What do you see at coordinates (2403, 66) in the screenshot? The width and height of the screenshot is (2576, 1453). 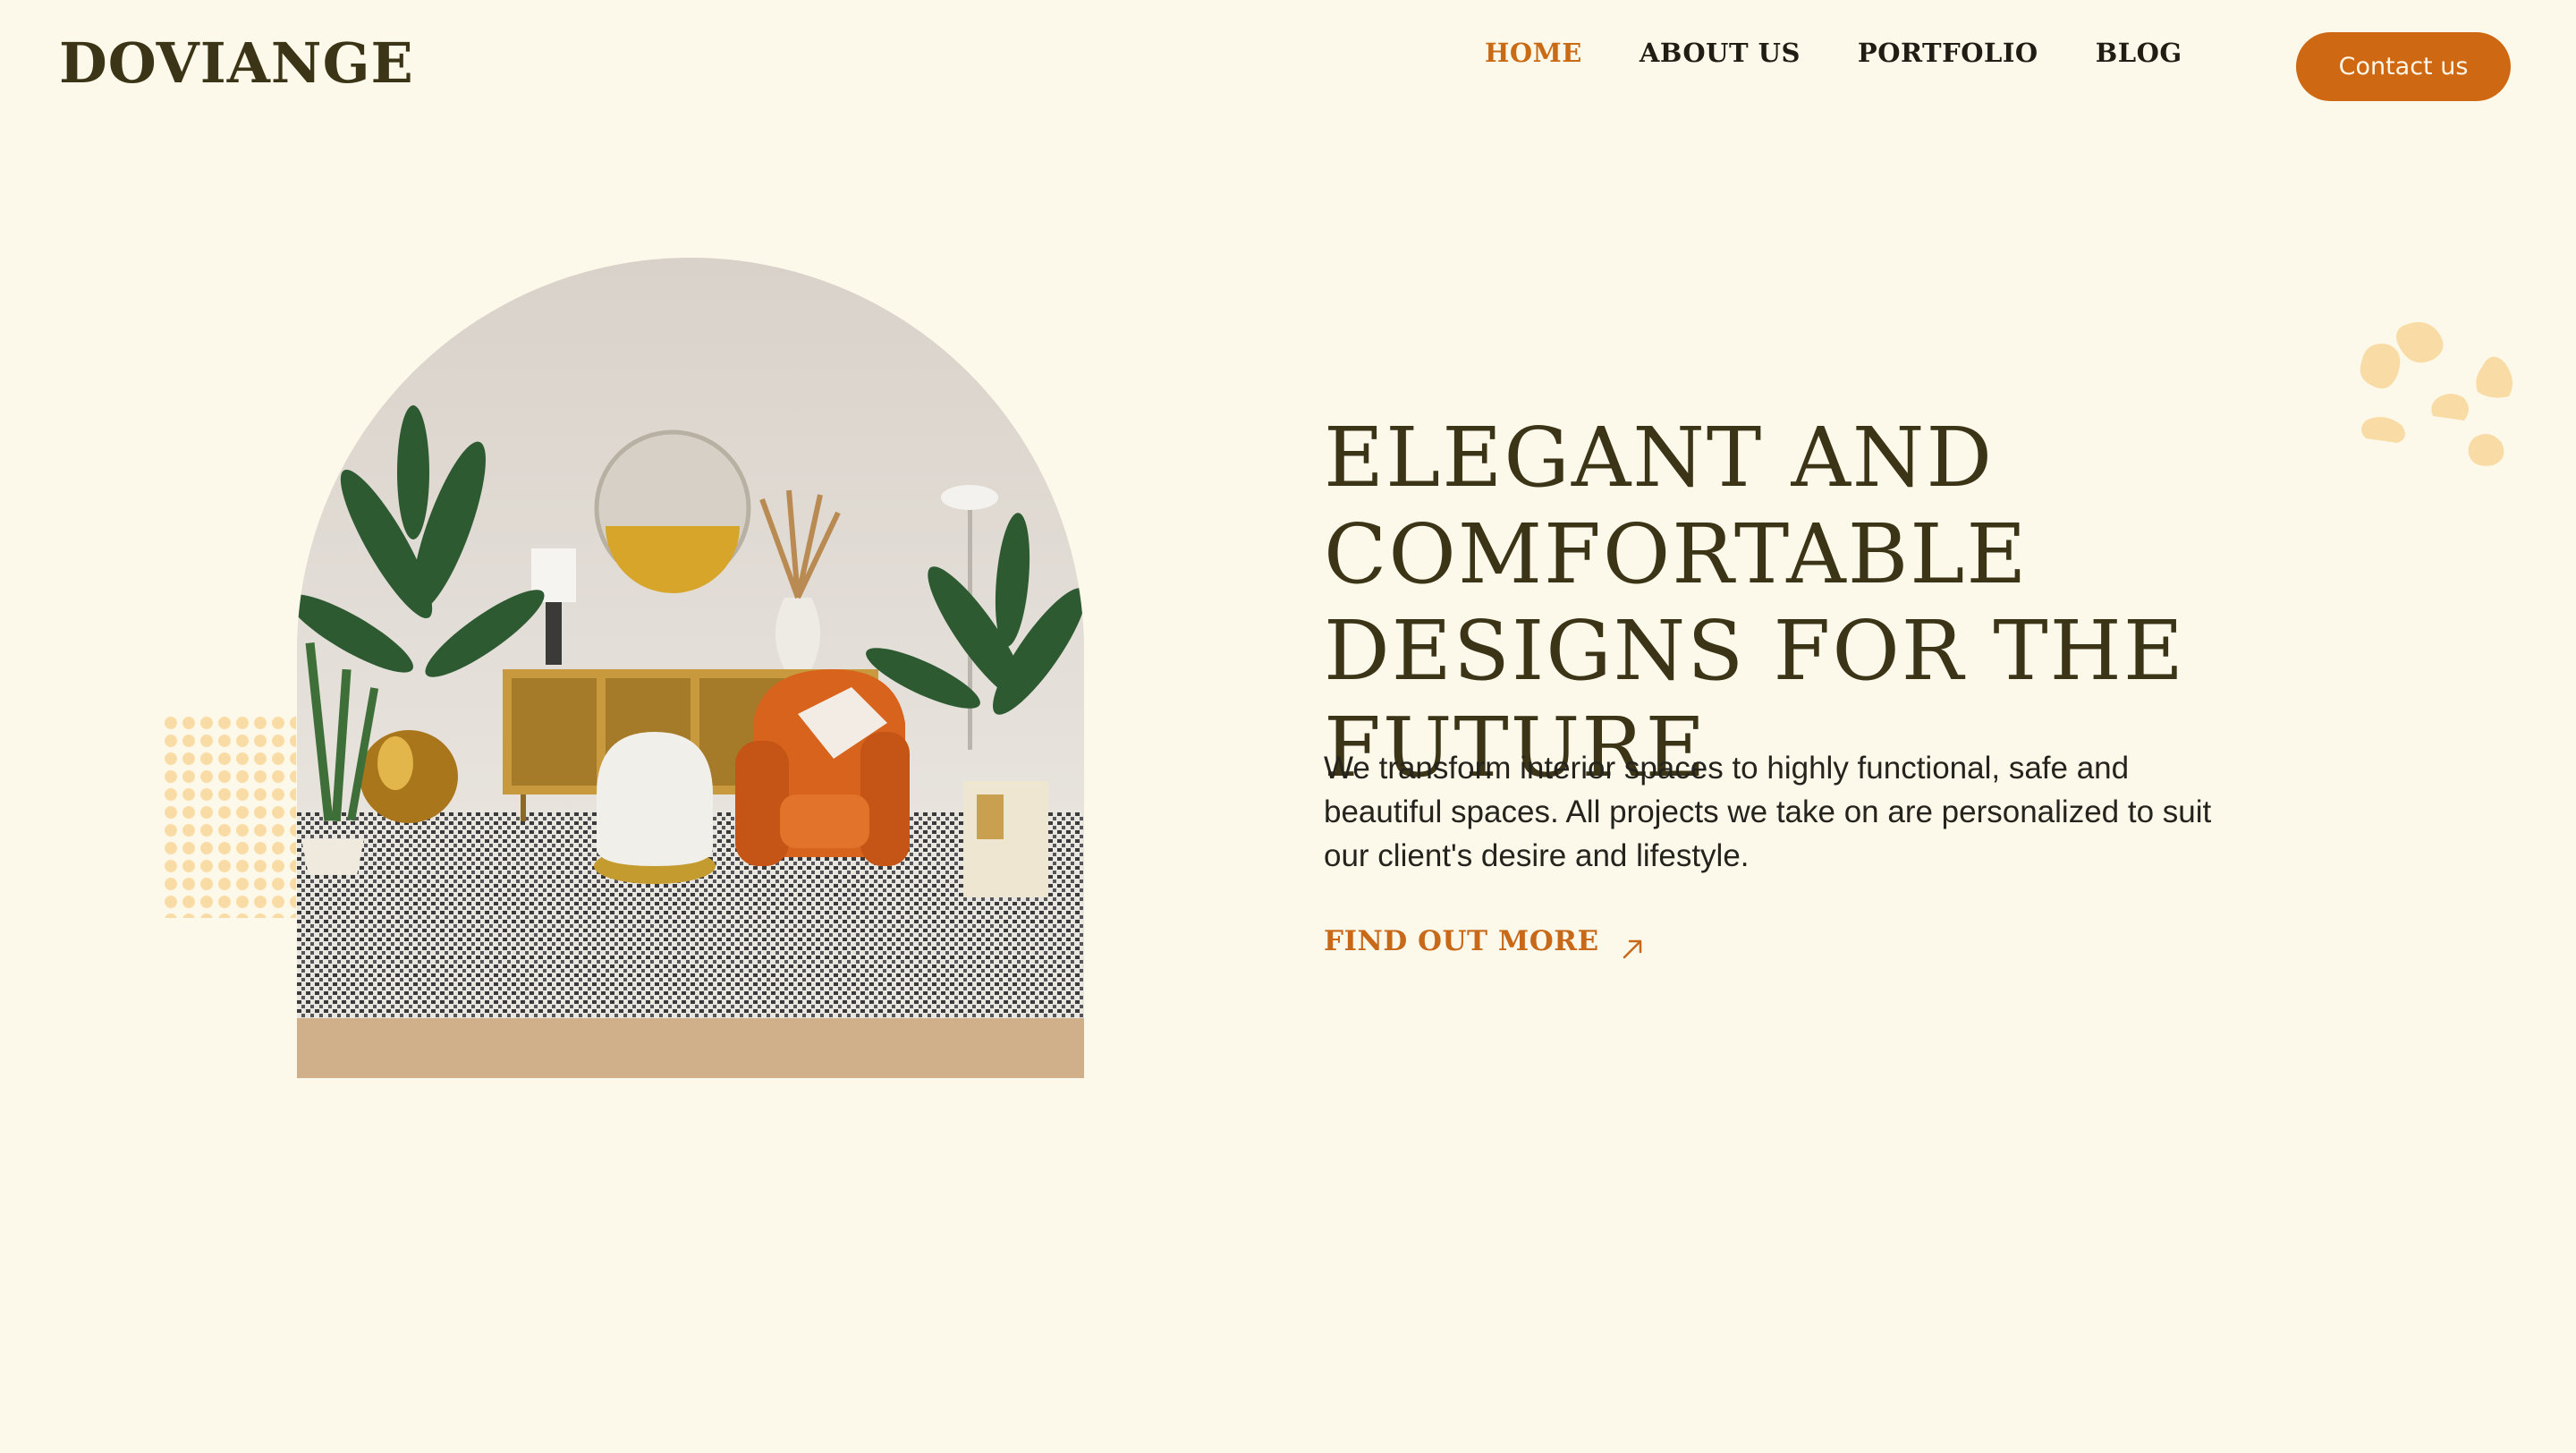 I see `contact-us-button: Contact us` at bounding box center [2403, 66].